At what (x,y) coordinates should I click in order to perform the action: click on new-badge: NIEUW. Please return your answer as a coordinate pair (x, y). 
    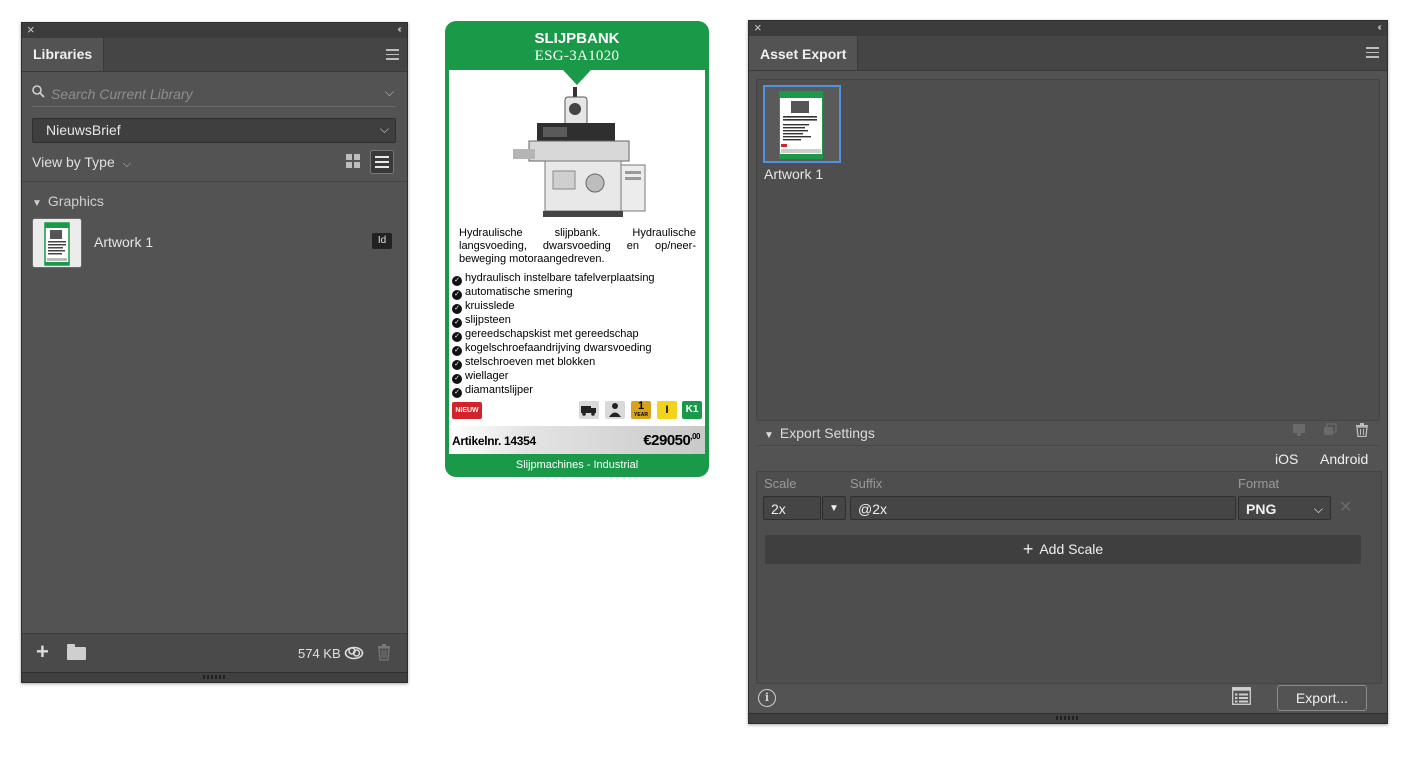
    Looking at the image, I should click on (467, 410).